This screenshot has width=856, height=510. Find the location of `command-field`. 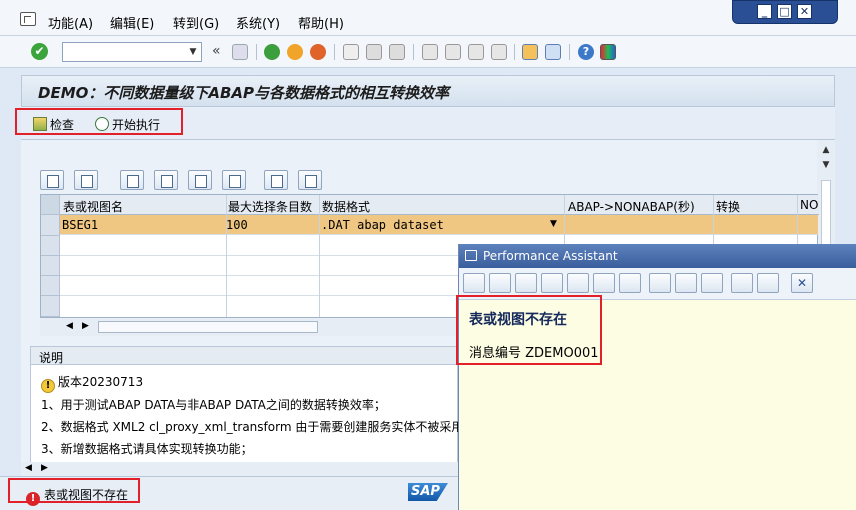

command-field is located at coordinates (132, 52).